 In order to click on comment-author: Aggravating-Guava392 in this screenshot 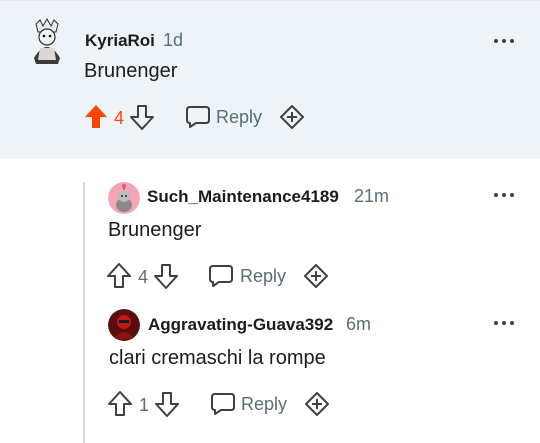, I will do `click(240, 325)`.